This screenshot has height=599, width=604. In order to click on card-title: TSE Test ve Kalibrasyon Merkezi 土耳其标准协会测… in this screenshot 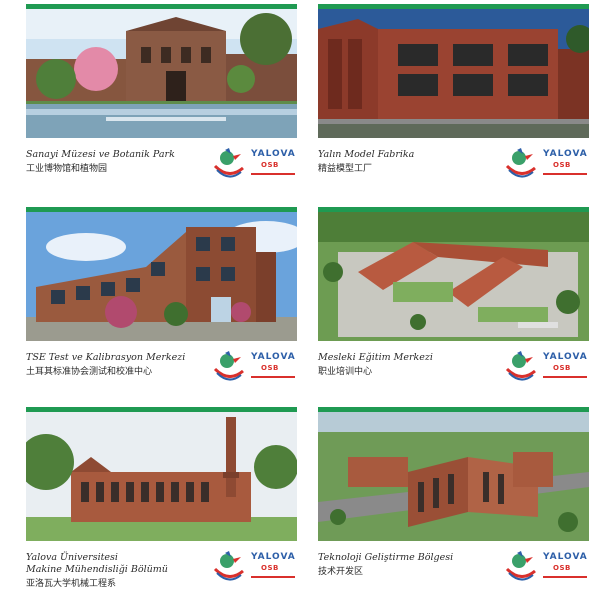, I will do `click(118, 365)`.